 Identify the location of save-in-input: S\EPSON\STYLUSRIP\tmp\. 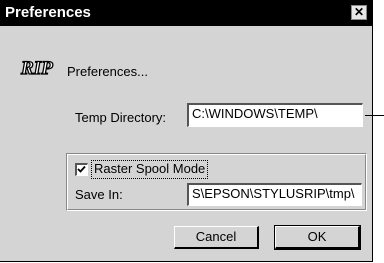
(274, 194).